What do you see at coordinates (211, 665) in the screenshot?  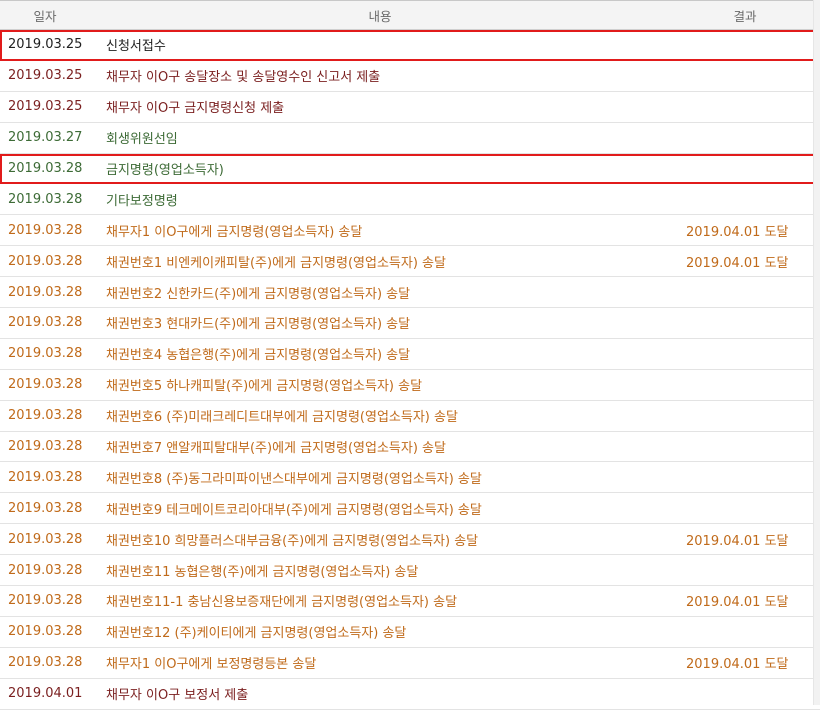 I see `row-content: 채무자1 이O구에게 보정명령등본 송달` at bounding box center [211, 665].